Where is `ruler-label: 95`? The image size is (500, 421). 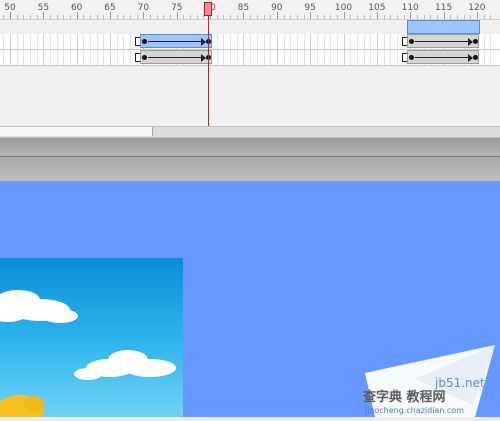 ruler-label: 95 is located at coordinates (310, 8).